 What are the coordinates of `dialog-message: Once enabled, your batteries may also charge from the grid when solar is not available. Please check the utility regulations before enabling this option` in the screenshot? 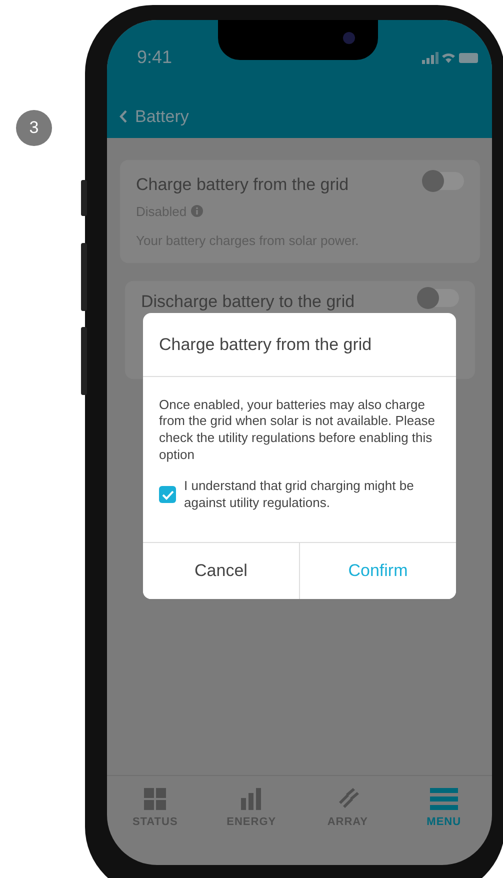 It's located at (297, 430).